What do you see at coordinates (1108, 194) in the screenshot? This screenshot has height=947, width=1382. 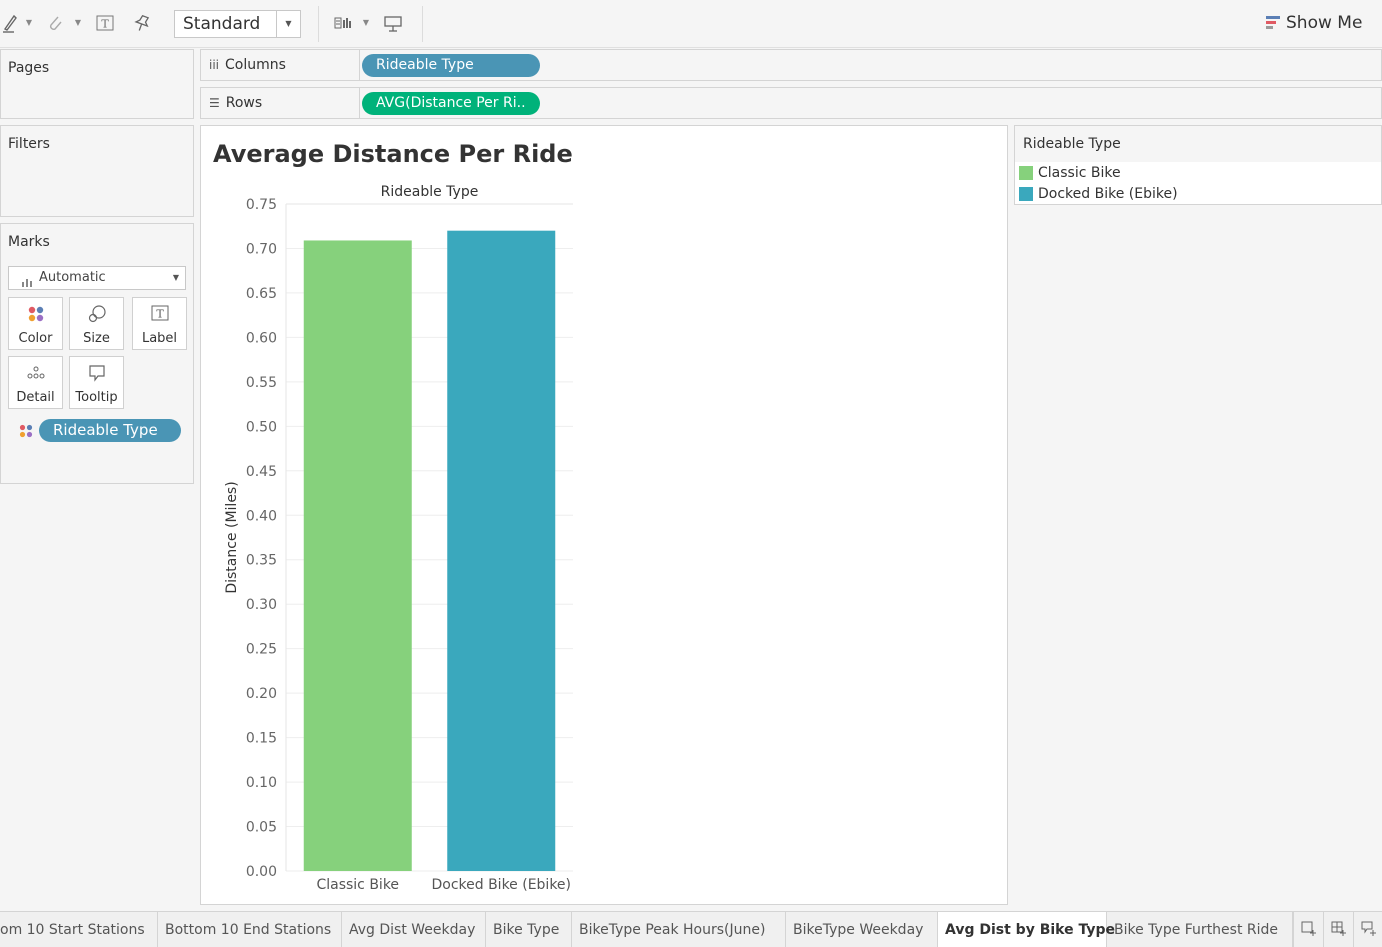 I see `legend-item-label: Docked Bike (Ebike)` at bounding box center [1108, 194].